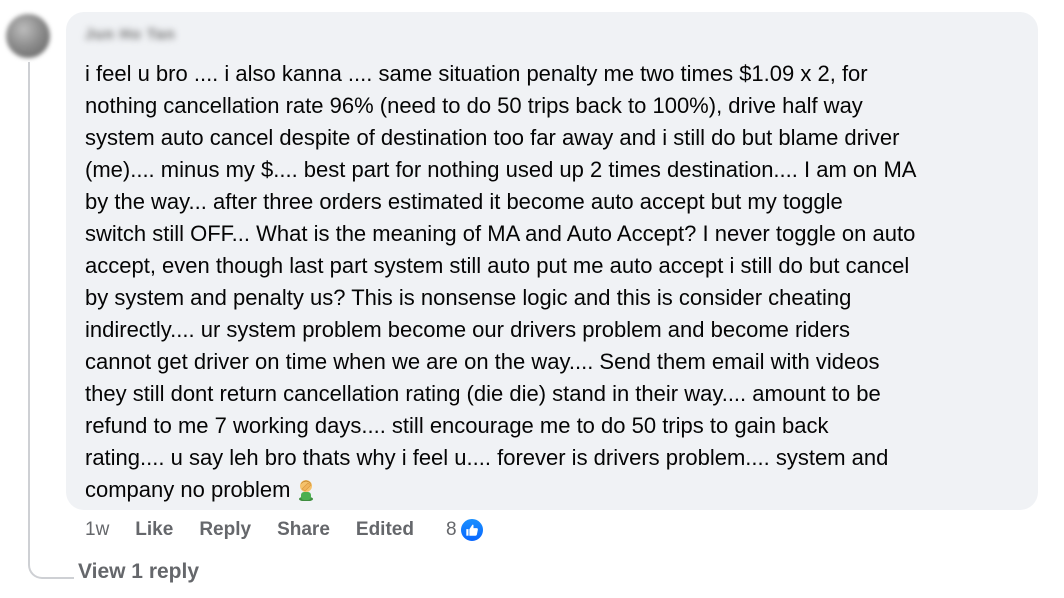 Image resolution: width=1064 pixels, height=598 pixels. What do you see at coordinates (225, 530) in the screenshot?
I see `reply-button: Reply` at bounding box center [225, 530].